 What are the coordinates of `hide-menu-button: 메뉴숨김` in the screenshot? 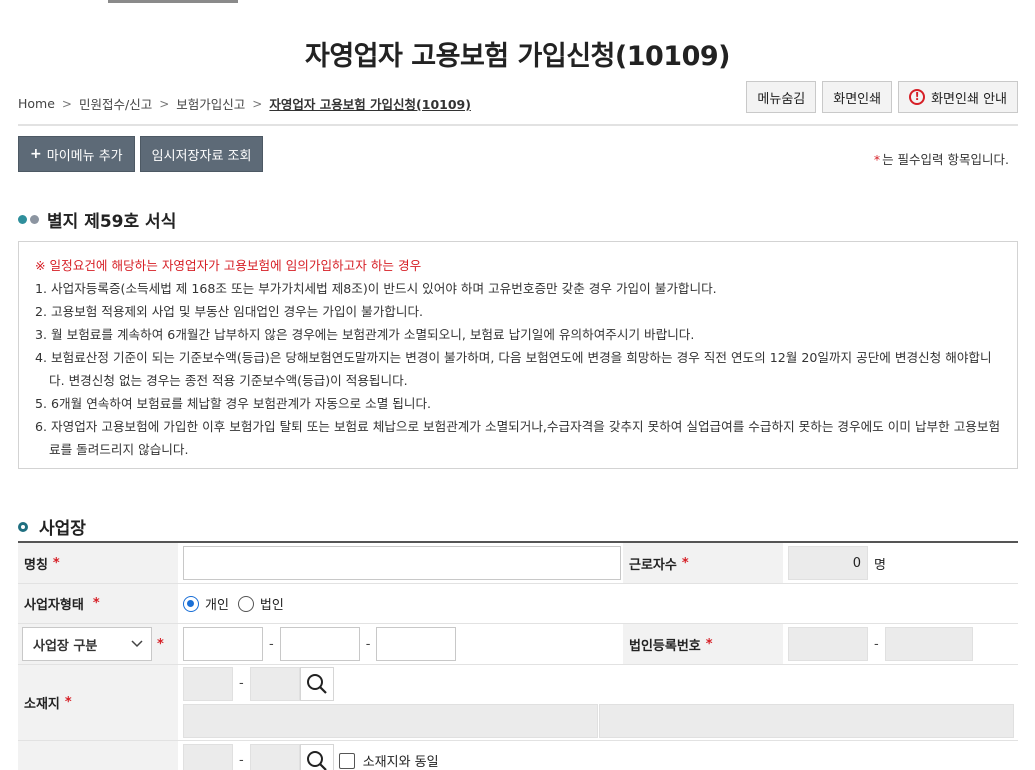 It's located at (781, 97).